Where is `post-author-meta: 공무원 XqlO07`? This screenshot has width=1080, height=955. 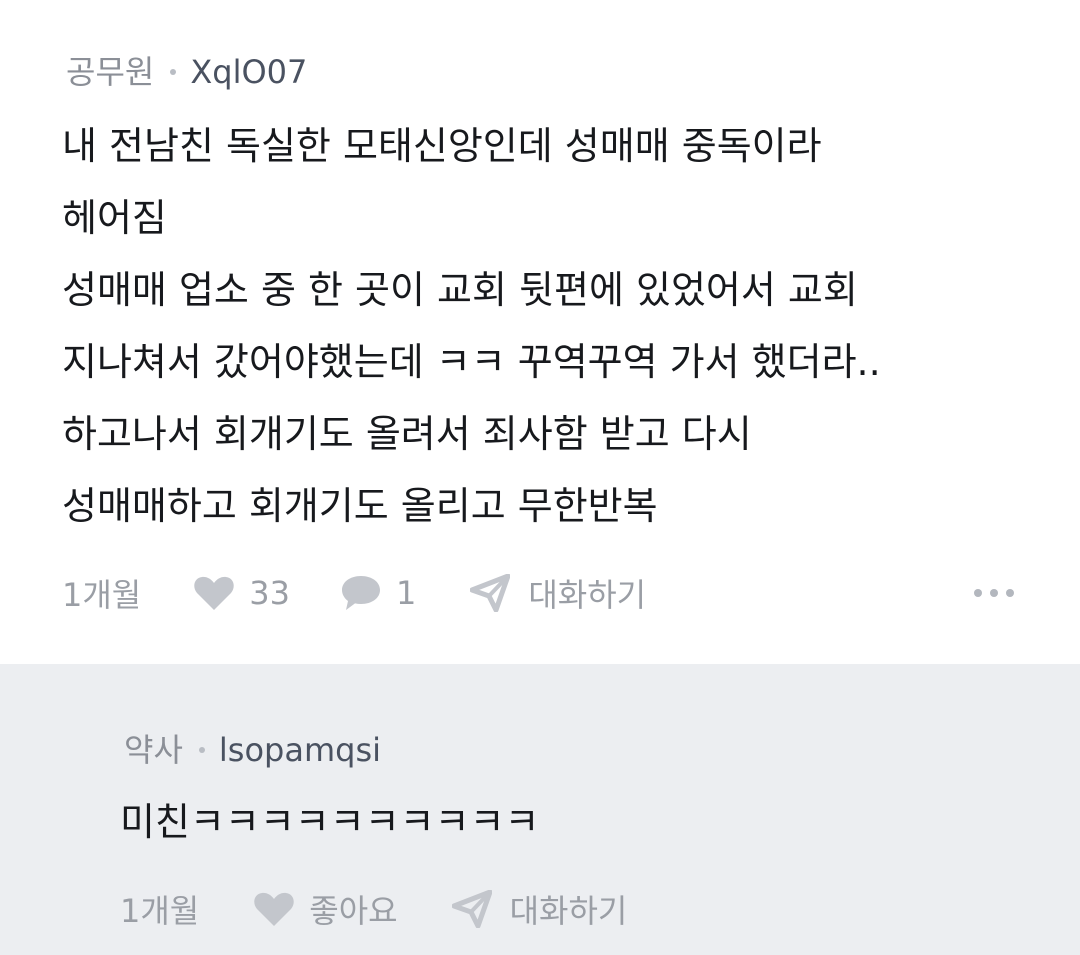 post-author-meta: 공무원 XqlO07 is located at coordinates (186, 72).